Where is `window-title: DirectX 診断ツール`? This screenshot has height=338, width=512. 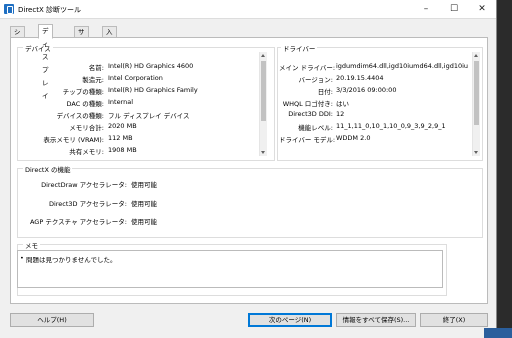
window-title: DirectX 診断ツール is located at coordinates (49, 10).